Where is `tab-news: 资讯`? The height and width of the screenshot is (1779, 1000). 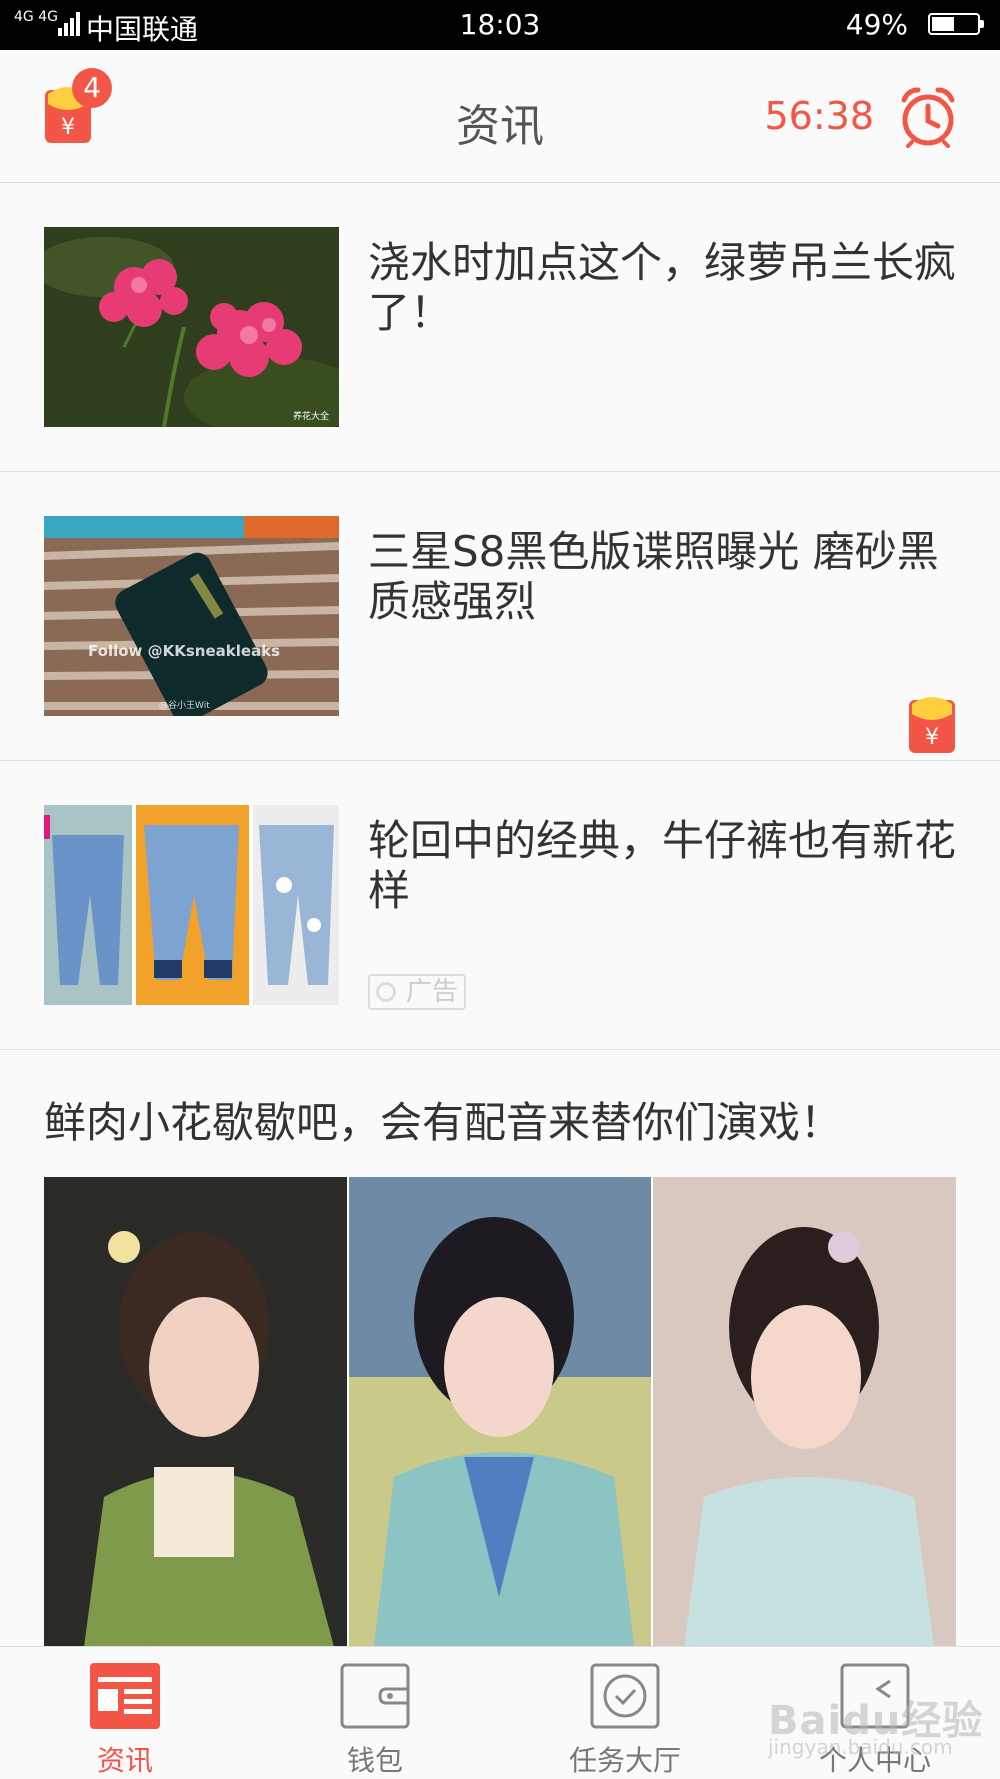
tab-news: 资讯 is located at coordinates (125, 1713).